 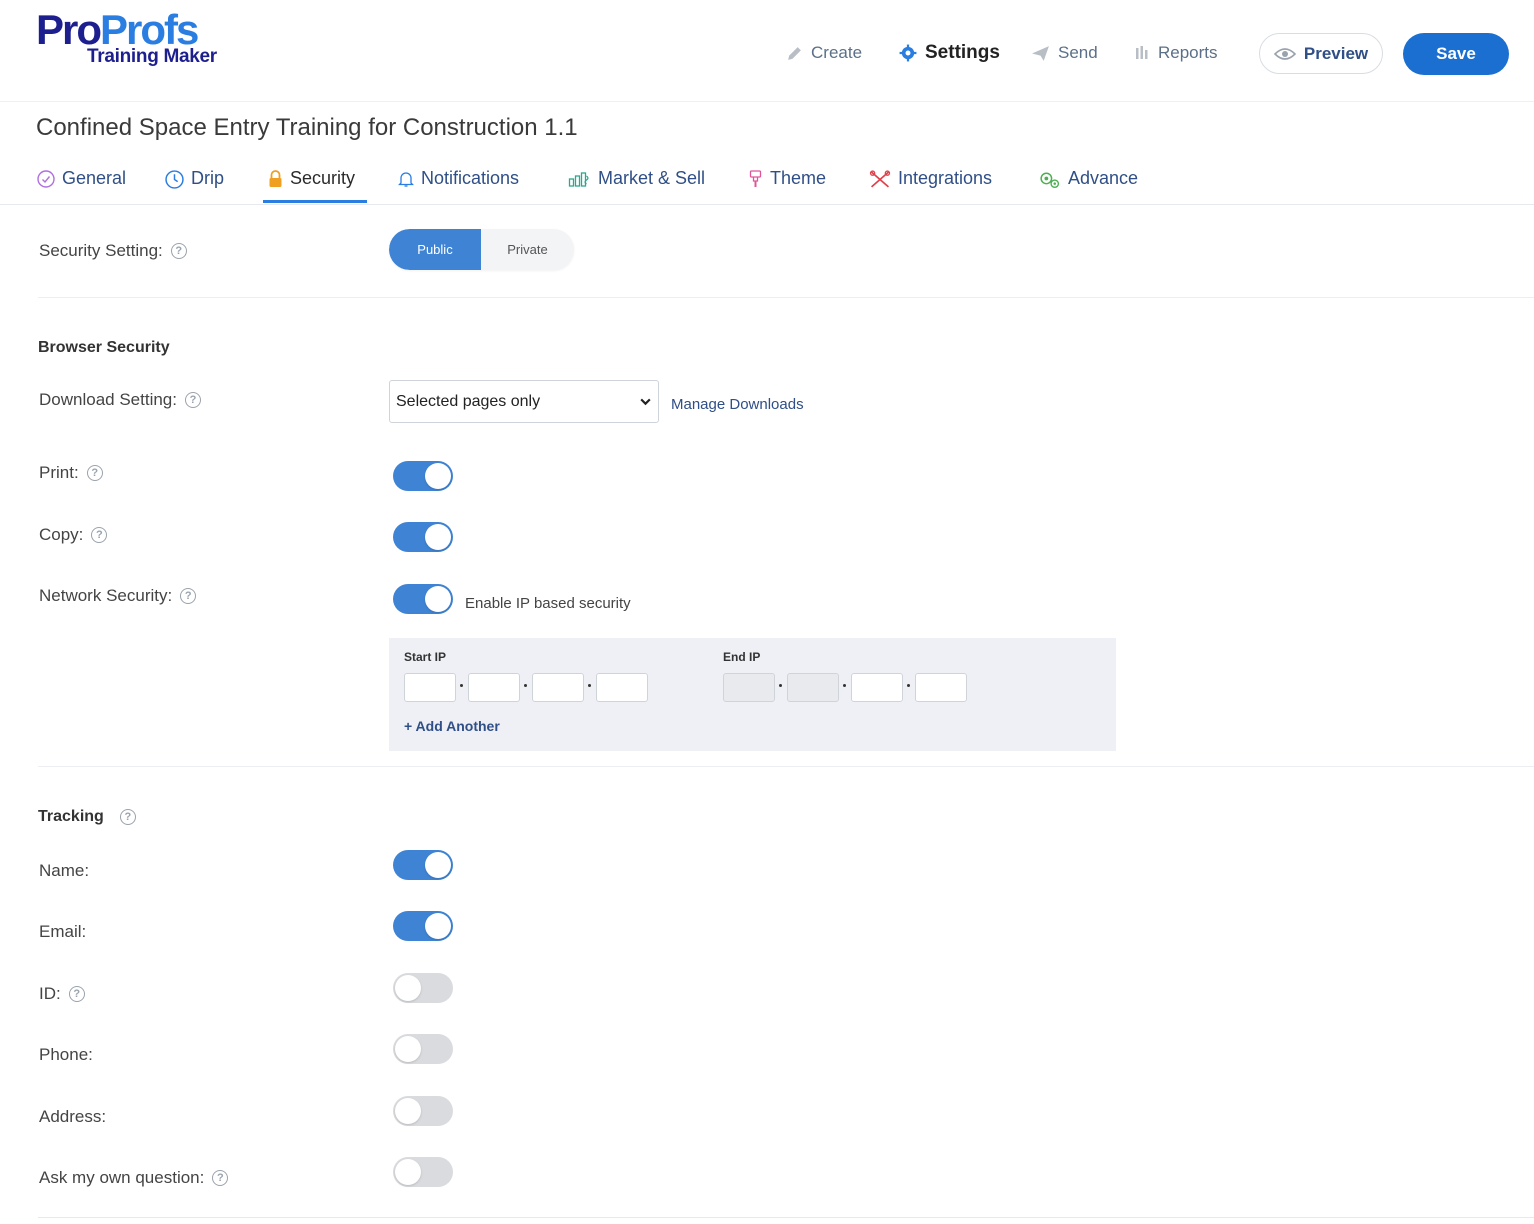 I want to click on active-tab-indicator, so click(x=315, y=201).